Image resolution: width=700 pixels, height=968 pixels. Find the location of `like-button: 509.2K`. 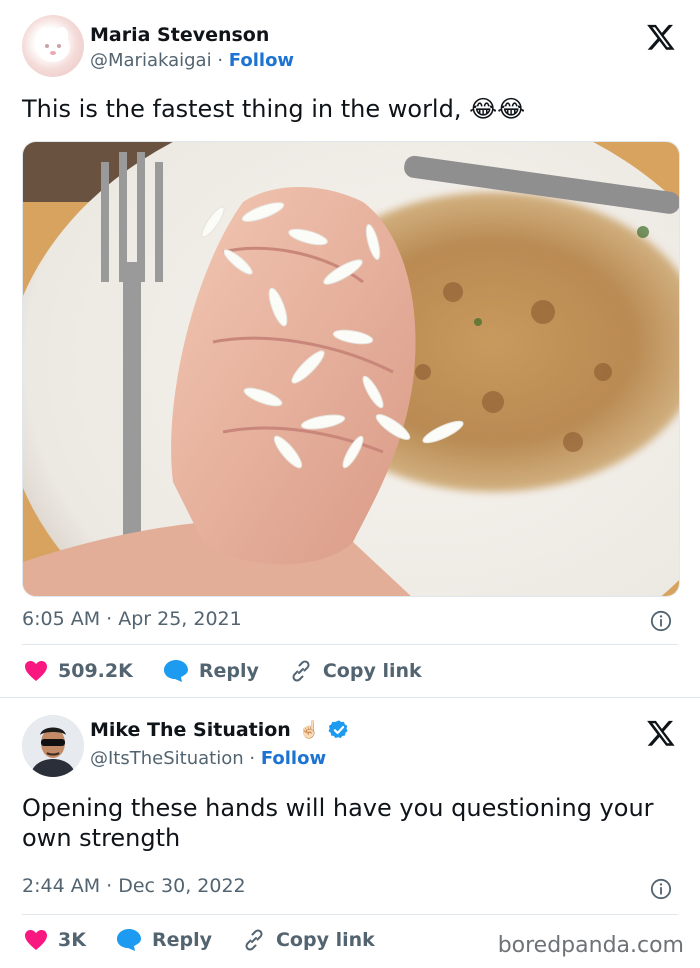

like-button: 509.2K is located at coordinates (78, 671).